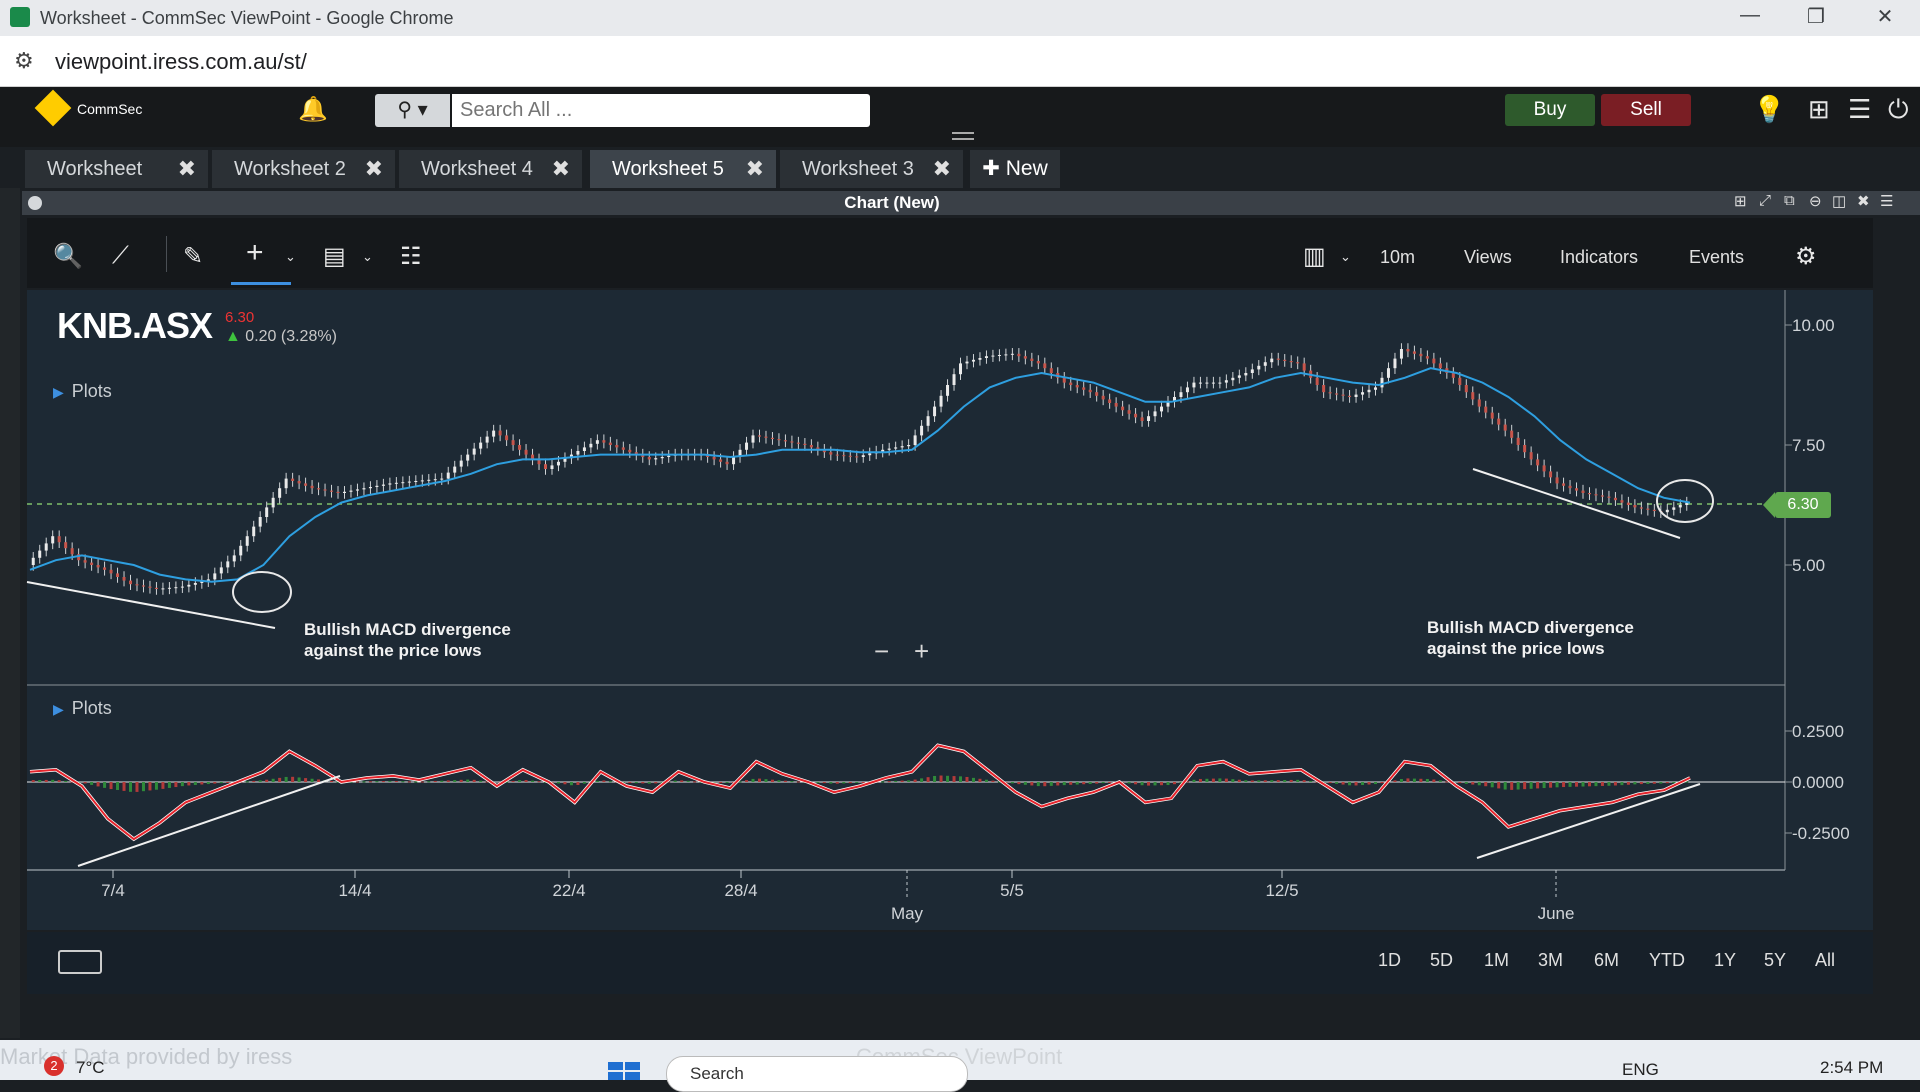 The width and height of the screenshot is (1920, 1092). Describe the element at coordinates (1496, 960) in the screenshot. I see `range-1m: 1M` at that location.